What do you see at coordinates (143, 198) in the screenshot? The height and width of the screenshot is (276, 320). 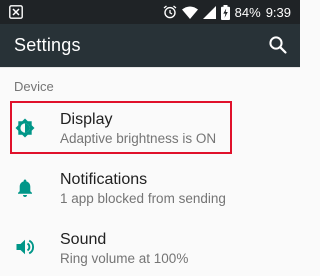 I see `item-subtitle: 1 app blocked from sending` at bounding box center [143, 198].